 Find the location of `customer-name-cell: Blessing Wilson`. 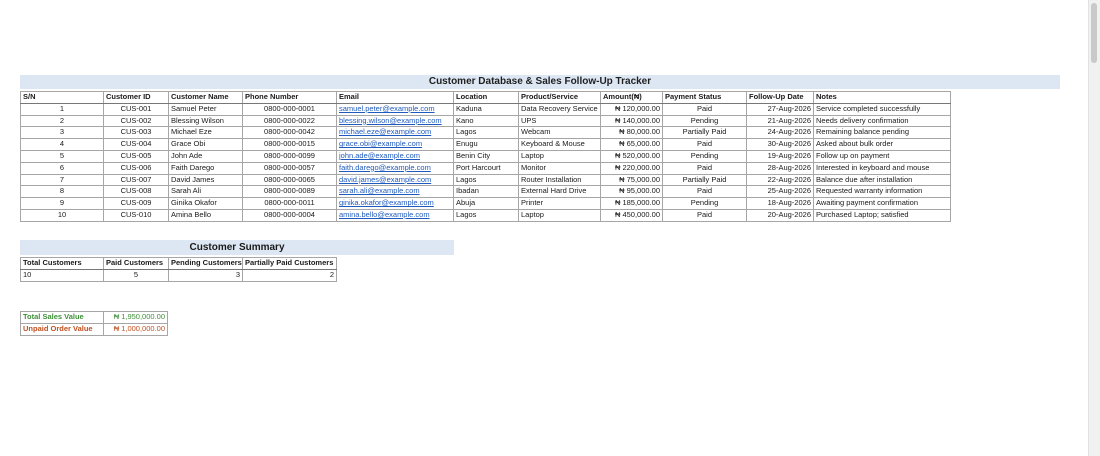

customer-name-cell: Blessing Wilson is located at coordinates (205, 121).